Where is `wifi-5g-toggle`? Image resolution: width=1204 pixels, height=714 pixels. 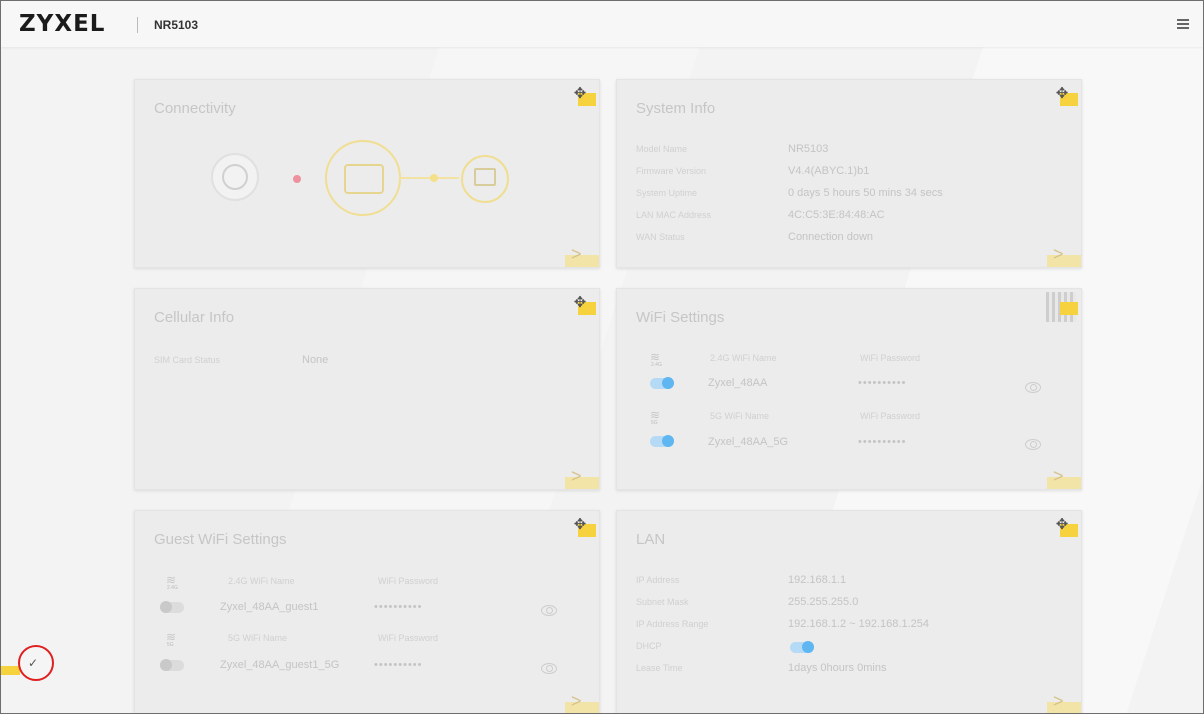
wifi-5g-toggle is located at coordinates (662, 441).